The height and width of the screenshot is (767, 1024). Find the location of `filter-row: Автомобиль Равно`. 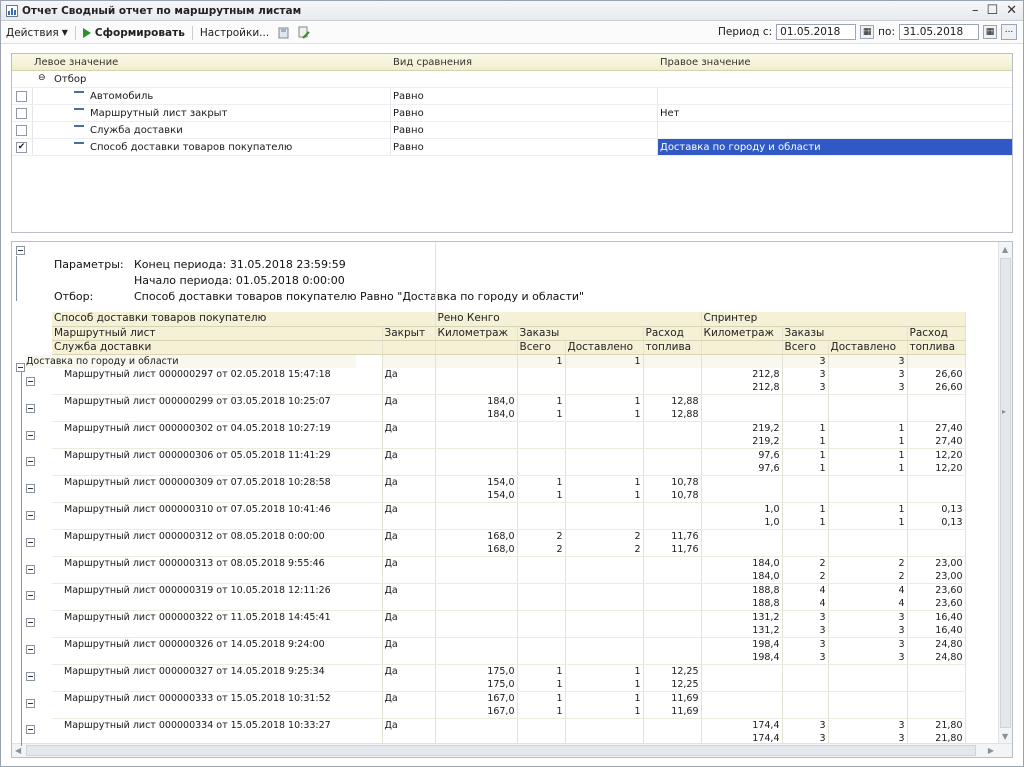

filter-row: Автомобиль Равно is located at coordinates (512, 96).